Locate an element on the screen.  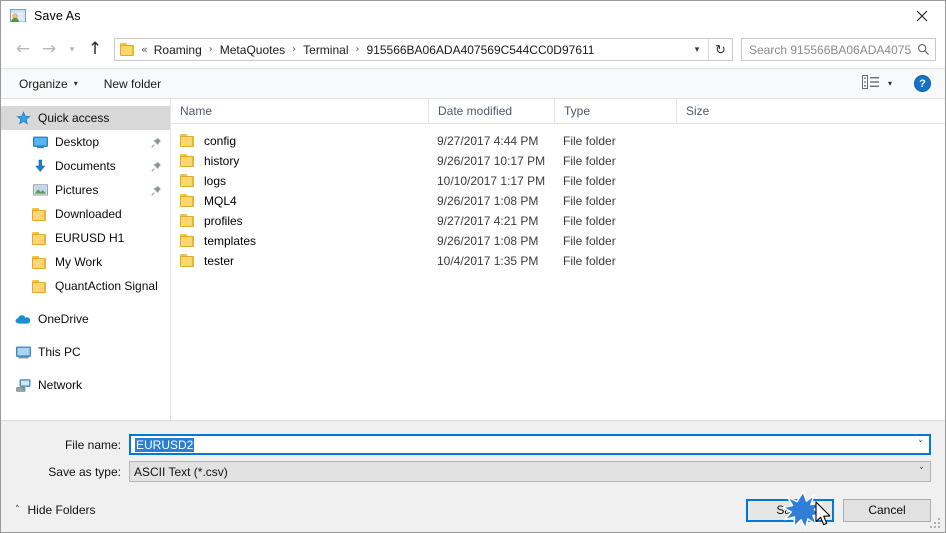
sidebar-item-label: This PC is located at coordinates (59, 352).